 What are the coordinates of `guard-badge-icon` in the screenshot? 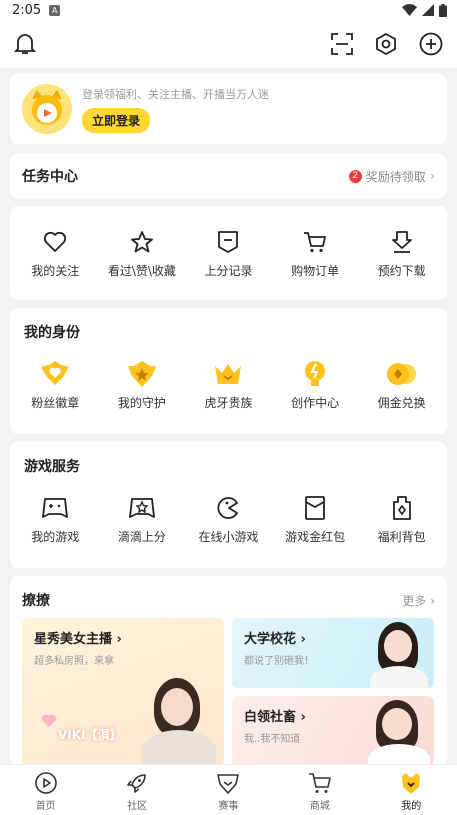 It's located at (141, 374).